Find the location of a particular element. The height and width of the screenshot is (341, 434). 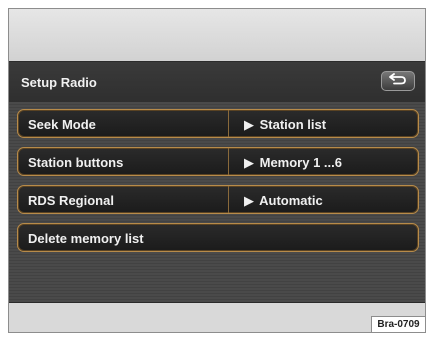

back-arrow-icon is located at coordinates (398, 81).